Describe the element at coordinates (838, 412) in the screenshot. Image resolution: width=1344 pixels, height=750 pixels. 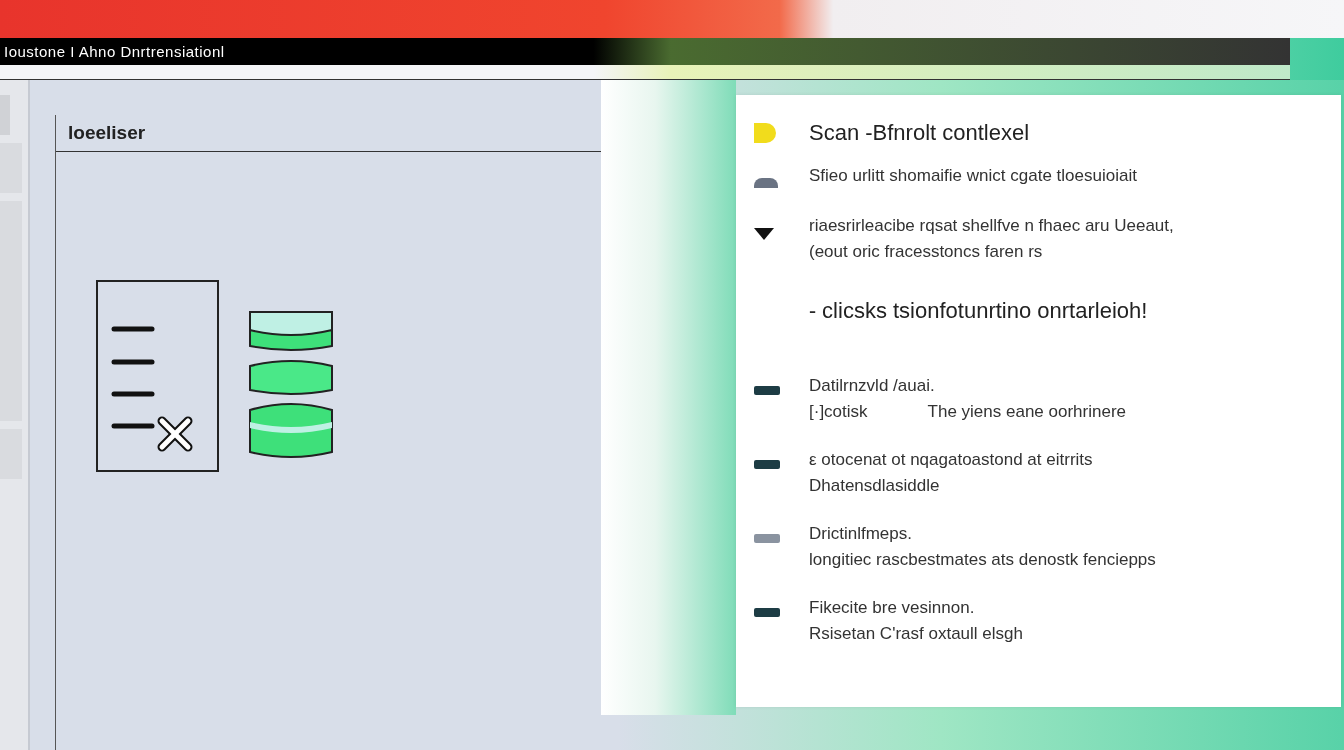
I see `item-text: [·]cotisk` at that location.